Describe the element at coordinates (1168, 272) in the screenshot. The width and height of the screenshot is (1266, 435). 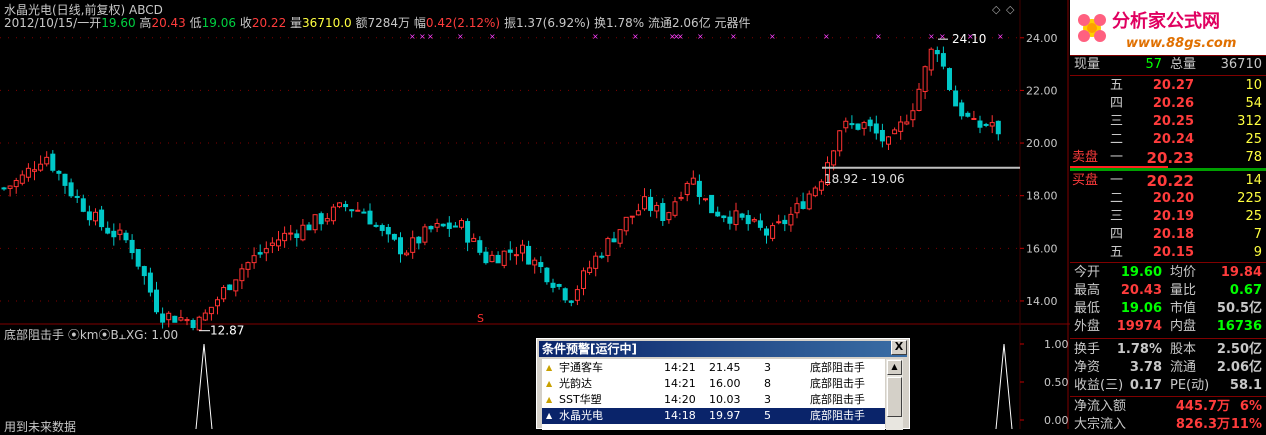
I see `stat-row: 今开 19.60 均价 19.84` at that location.